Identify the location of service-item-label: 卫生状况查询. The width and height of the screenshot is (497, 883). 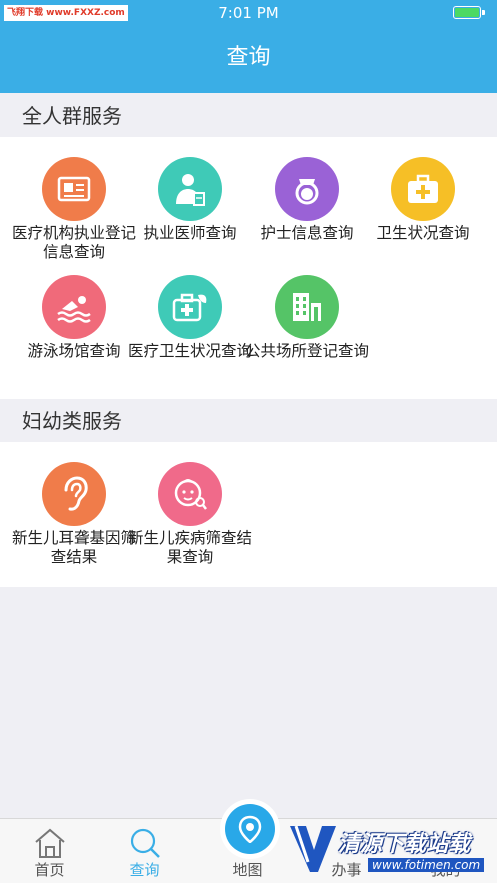
(423, 233).